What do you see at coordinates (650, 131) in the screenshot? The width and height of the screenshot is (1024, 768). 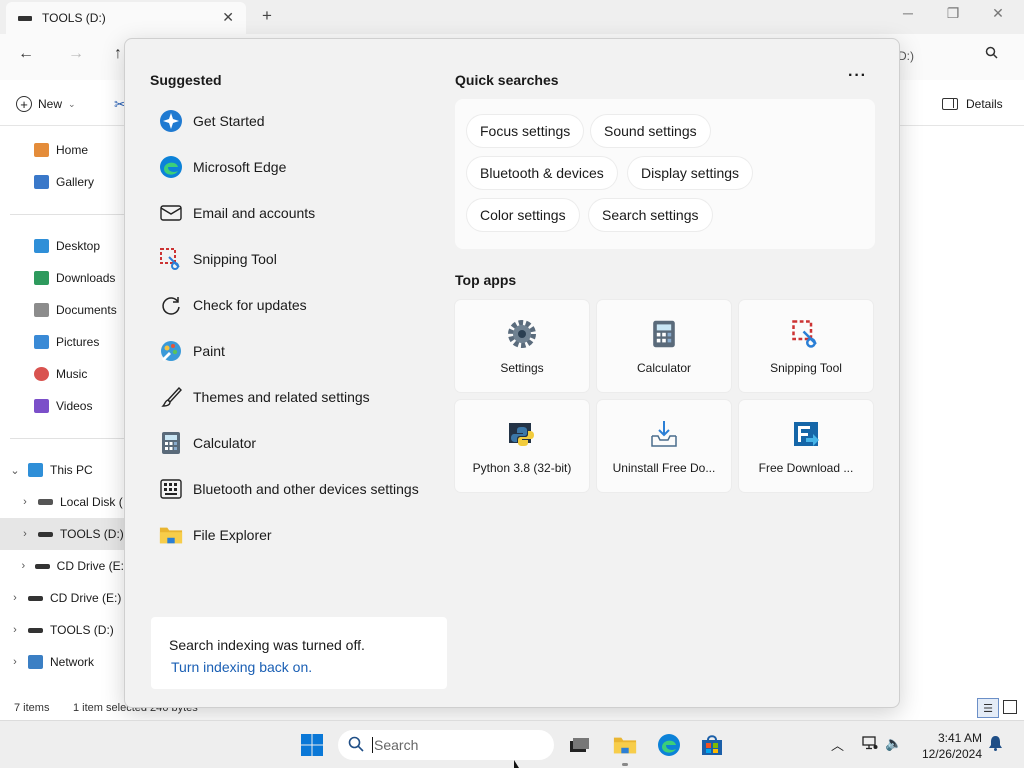 I see `quick-search-sound-settings: Sound settings` at bounding box center [650, 131].